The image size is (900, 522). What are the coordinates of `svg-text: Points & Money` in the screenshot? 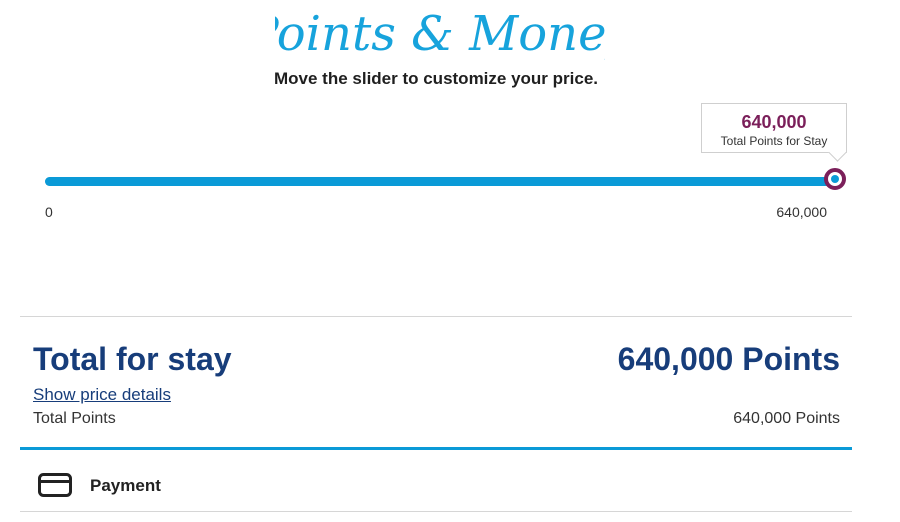 It's located at (440, 34).